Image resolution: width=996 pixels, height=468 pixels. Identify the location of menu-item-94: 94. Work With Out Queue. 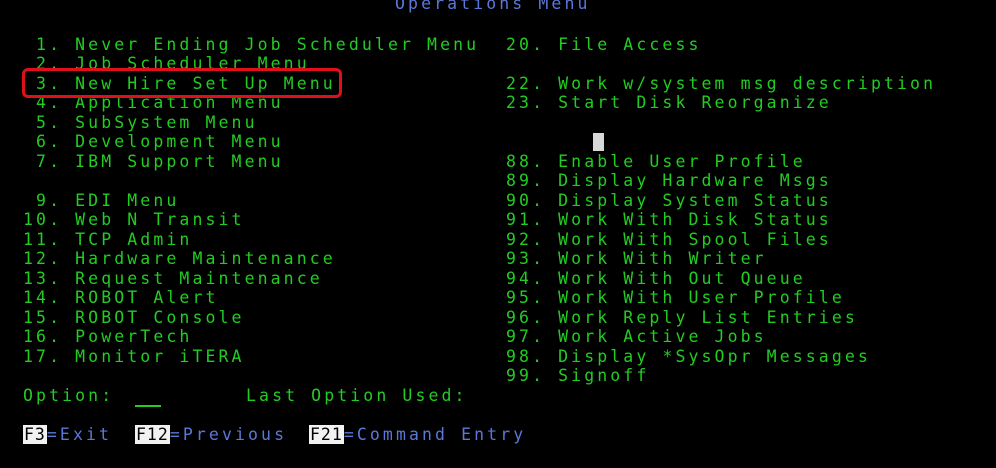
(656, 279).